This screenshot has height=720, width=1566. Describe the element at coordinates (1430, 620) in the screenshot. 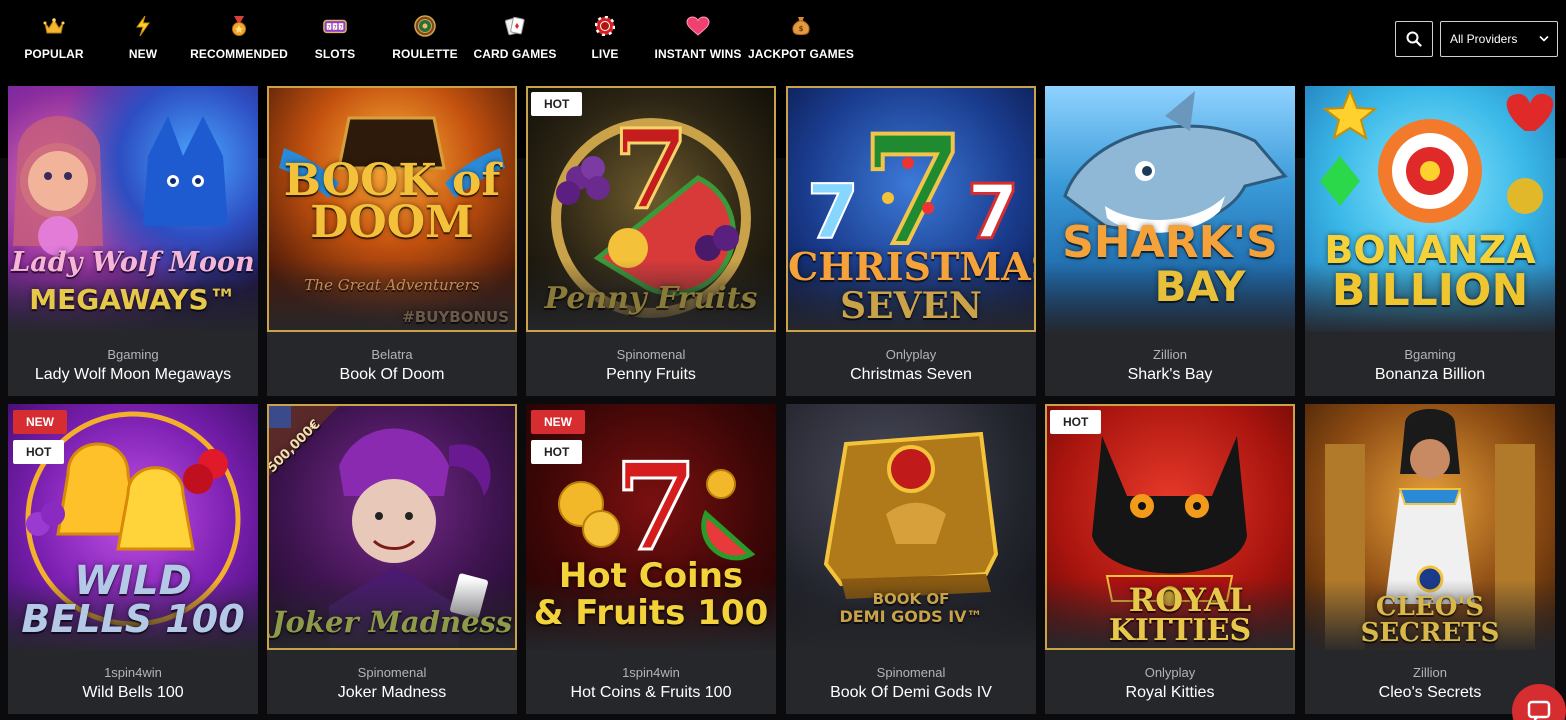

I see `art-logo: CLEO'S SECRETS` at that location.